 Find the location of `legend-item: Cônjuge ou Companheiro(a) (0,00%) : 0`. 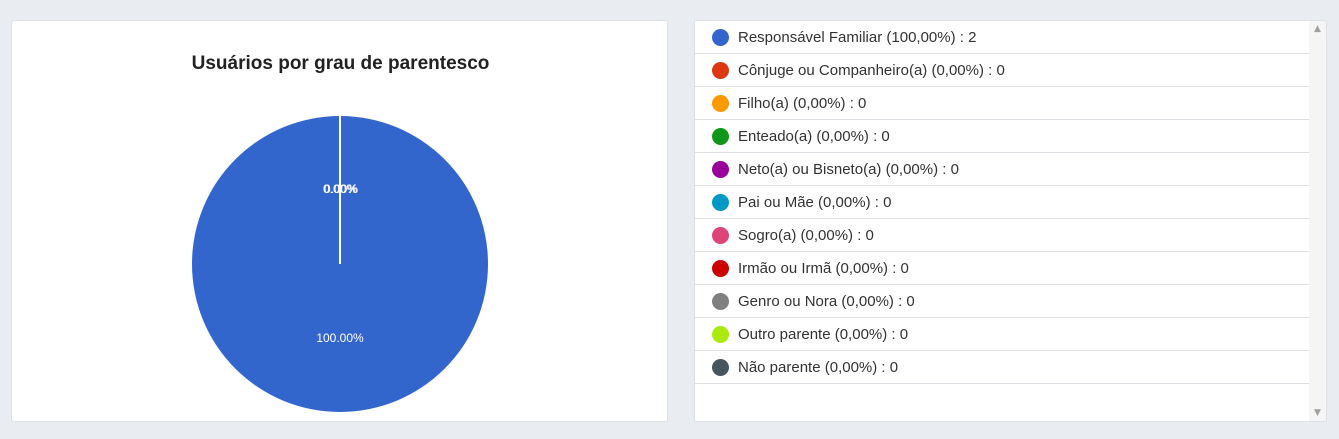

legend-item: Cônjuge ou Companheiro(a) (0,00%) : 0 is located at coordinates (1002, 70).